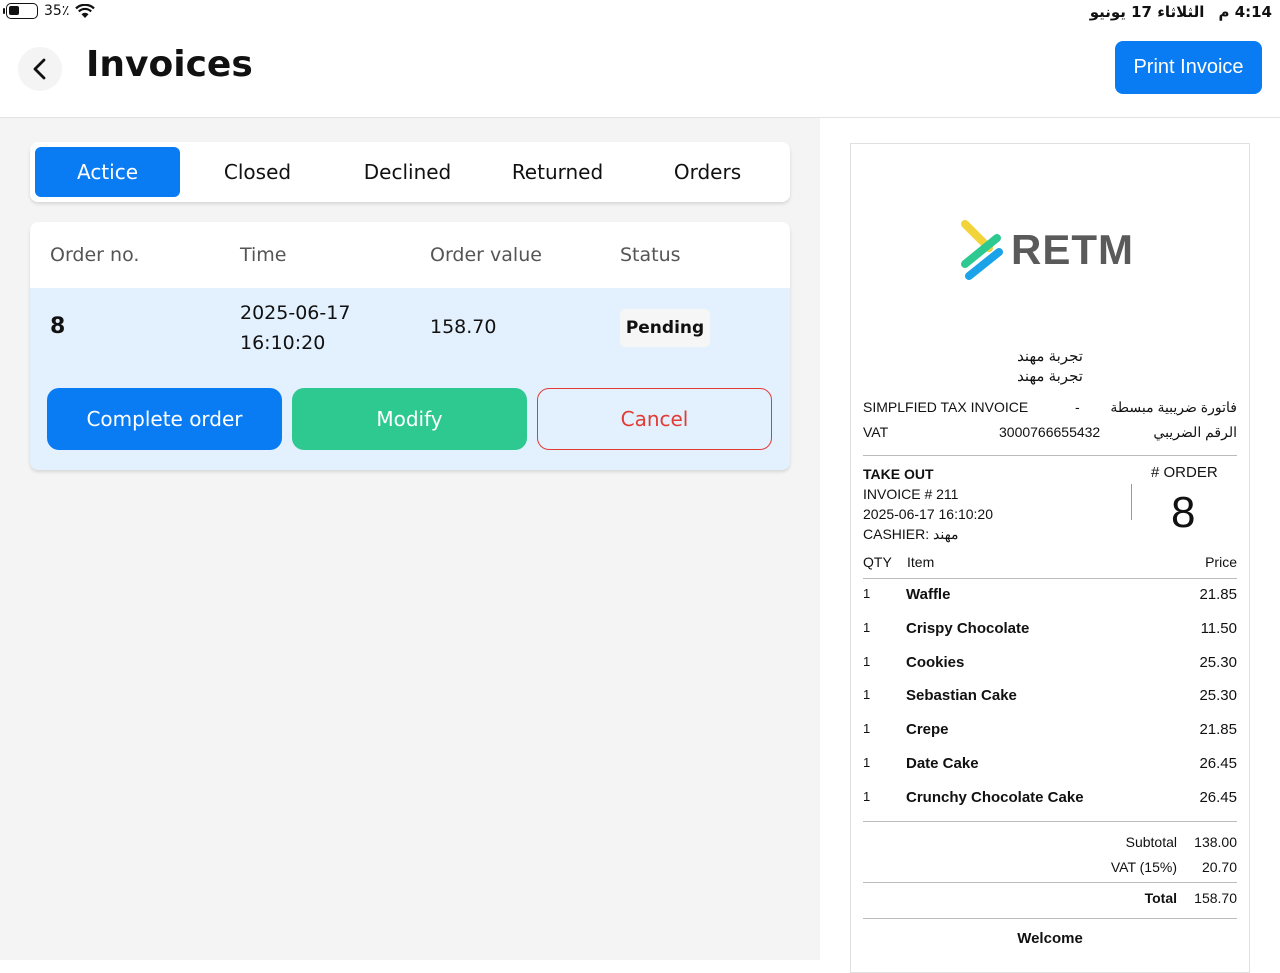 The width and height of the screenshot is (1280, 973). Describe the element at coordinates (1143, 867) in the screenshot. I see `vat-total-label: VAT (15%)` at that location.